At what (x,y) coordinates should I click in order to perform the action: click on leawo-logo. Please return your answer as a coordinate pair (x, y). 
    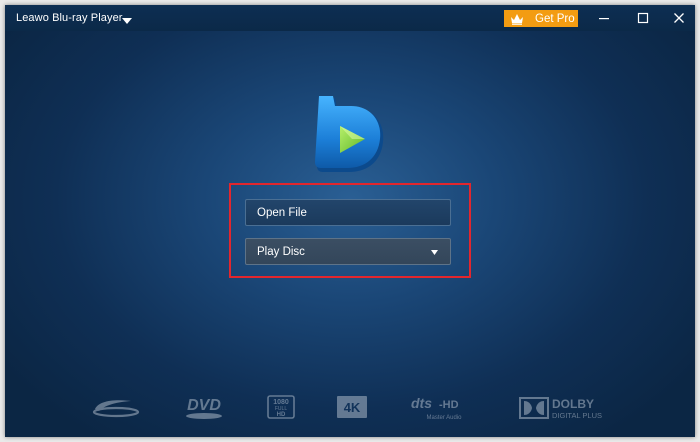
    Looking at the image, I should click on (347, 136).